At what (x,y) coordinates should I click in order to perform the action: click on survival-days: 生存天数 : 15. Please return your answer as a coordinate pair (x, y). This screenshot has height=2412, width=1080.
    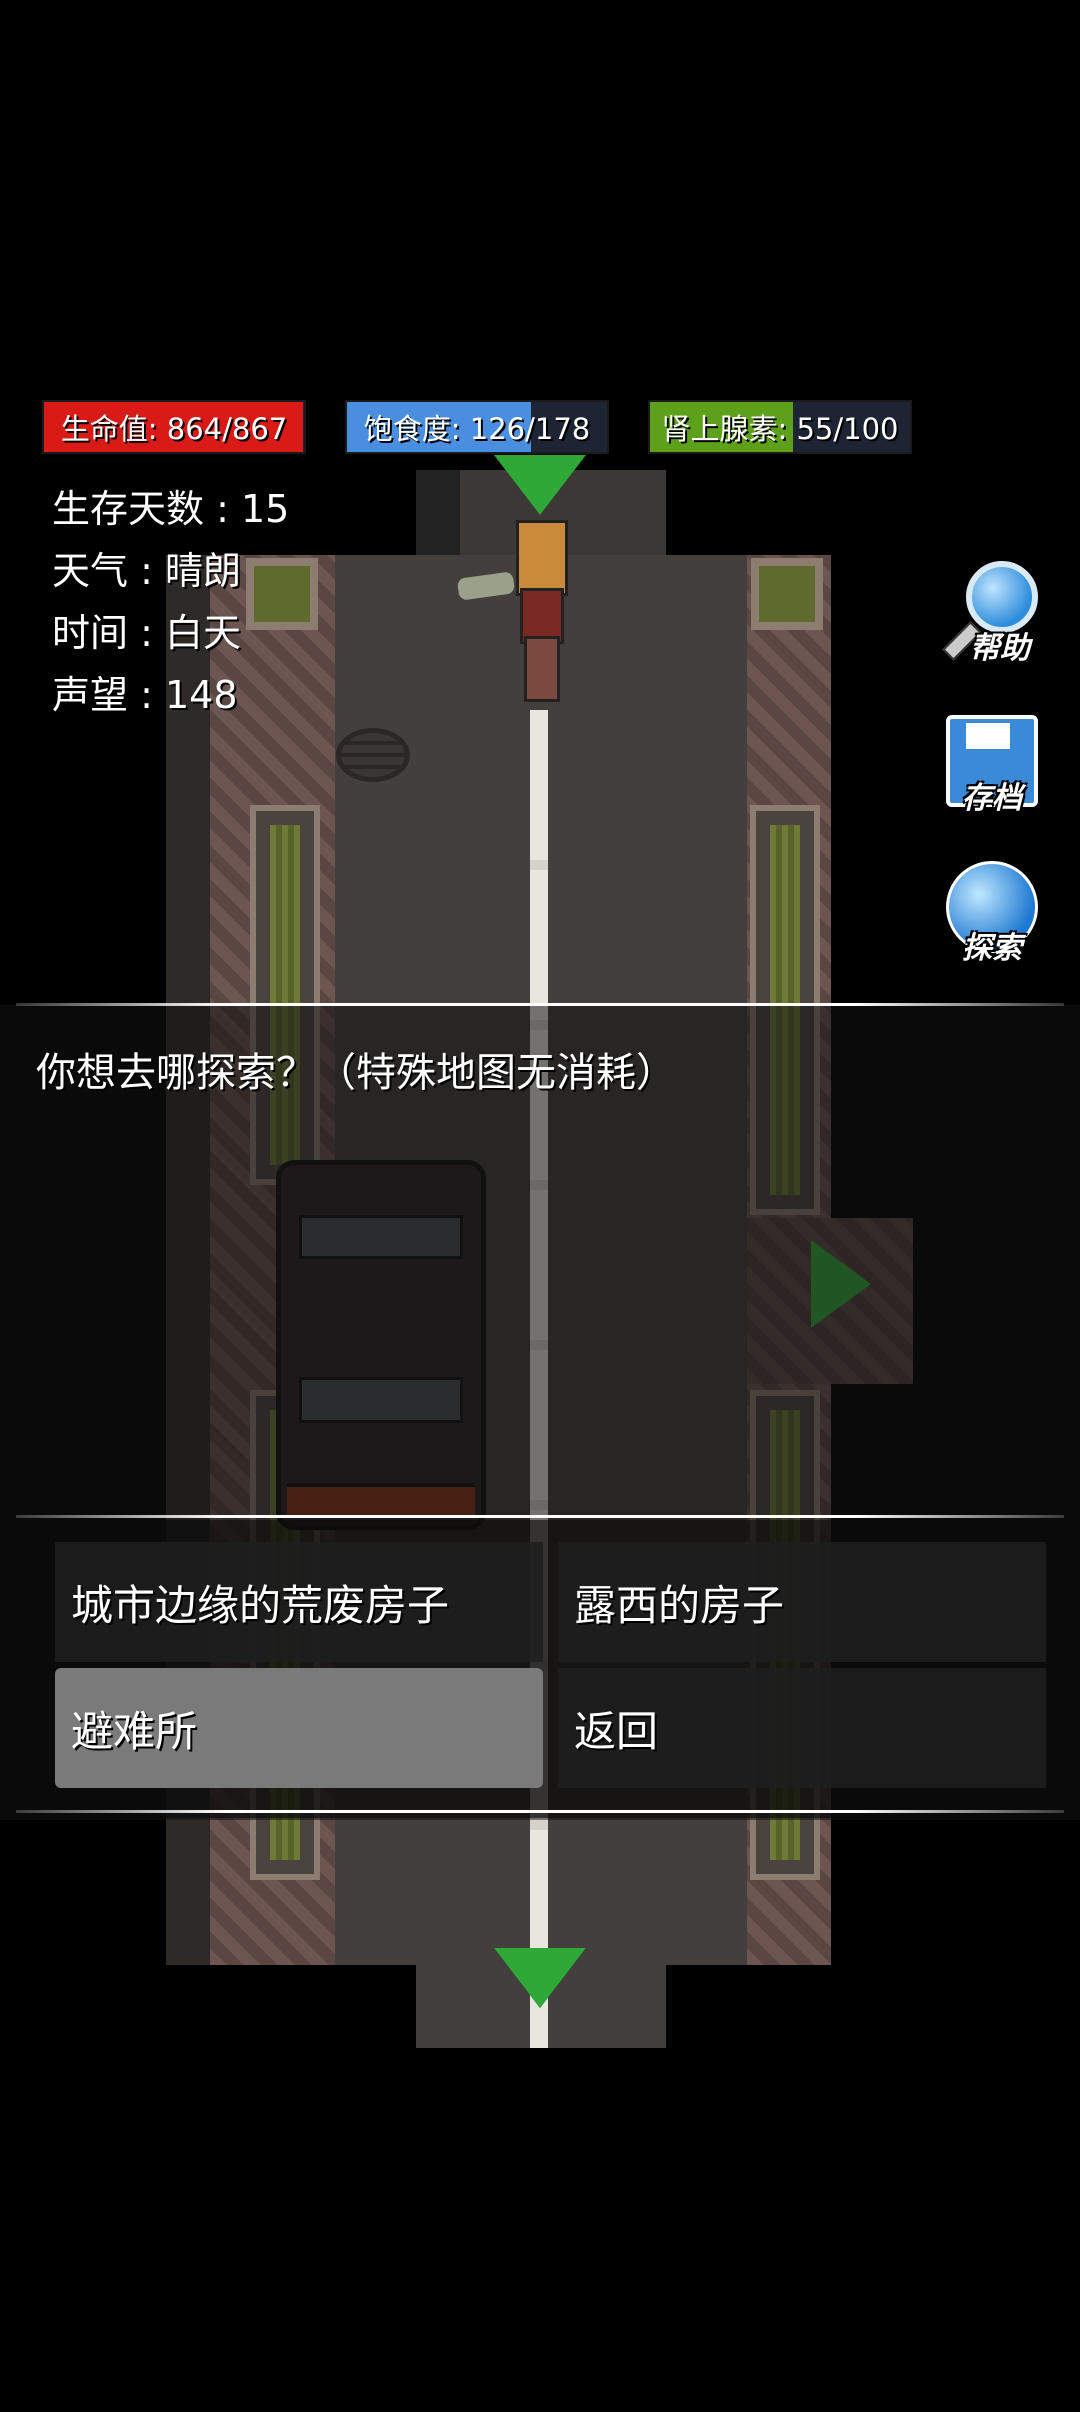
    Looking at the image, I should click on (171, 509).